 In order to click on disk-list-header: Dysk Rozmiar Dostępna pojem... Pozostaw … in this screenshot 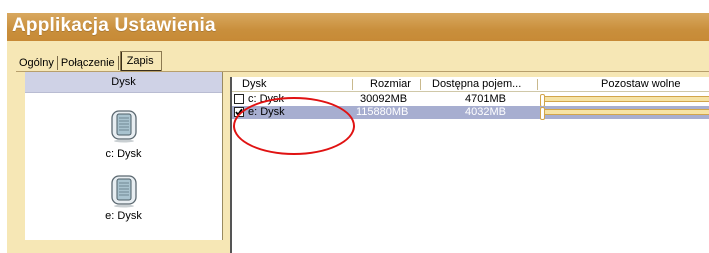, I will do `click(470, 84)`.